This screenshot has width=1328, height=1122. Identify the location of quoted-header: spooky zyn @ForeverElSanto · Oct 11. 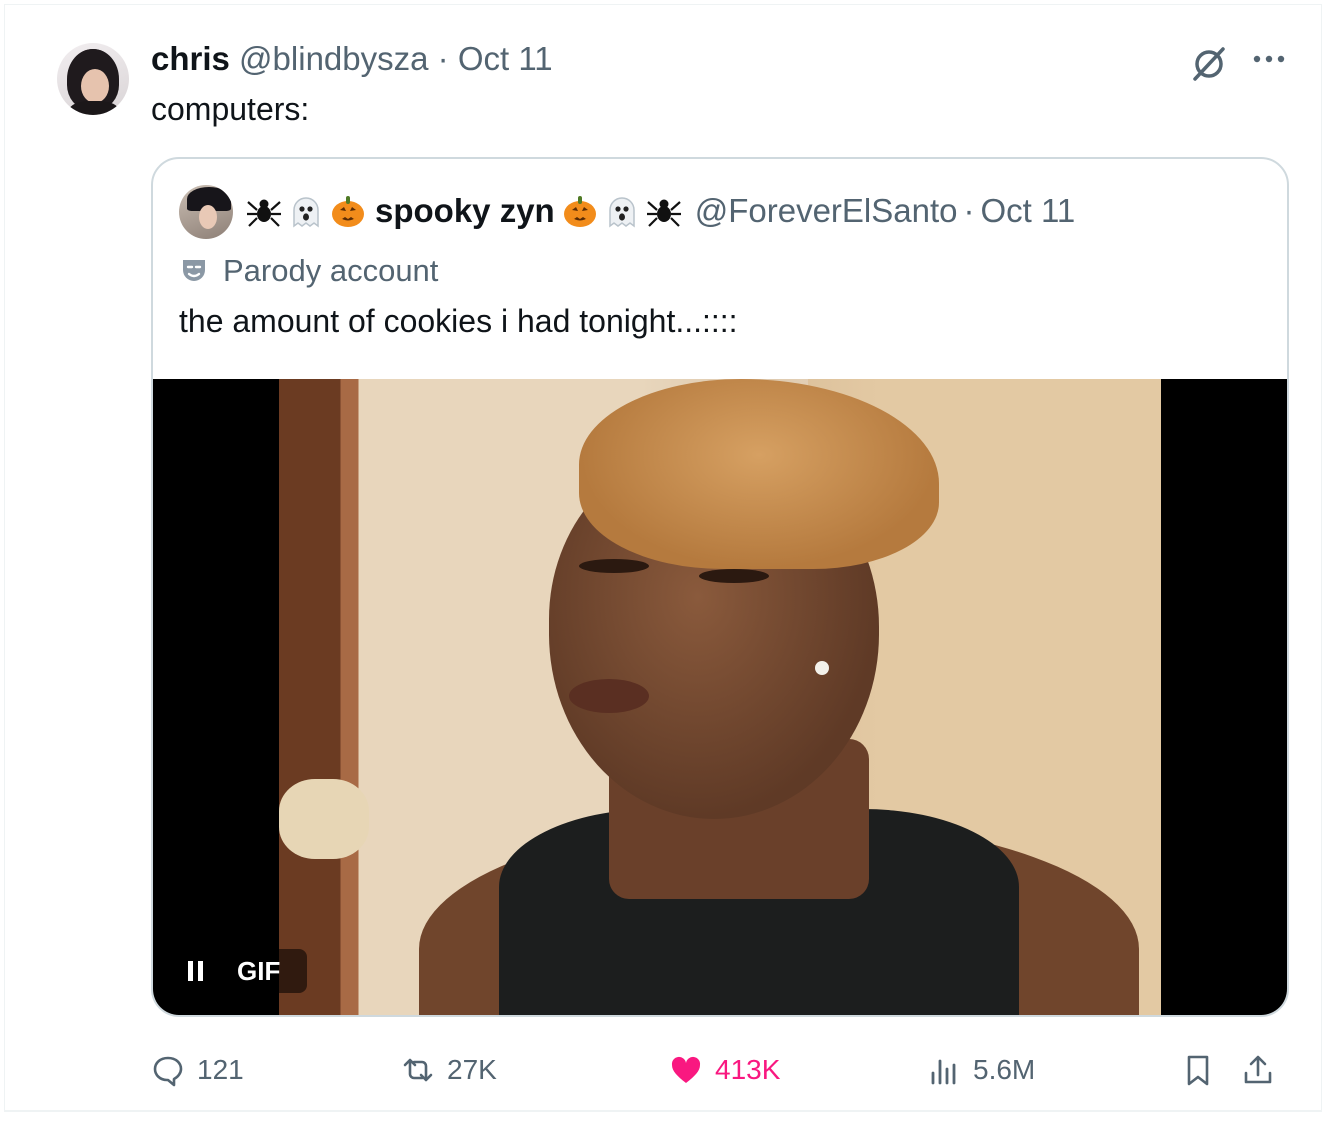
(660, 211).